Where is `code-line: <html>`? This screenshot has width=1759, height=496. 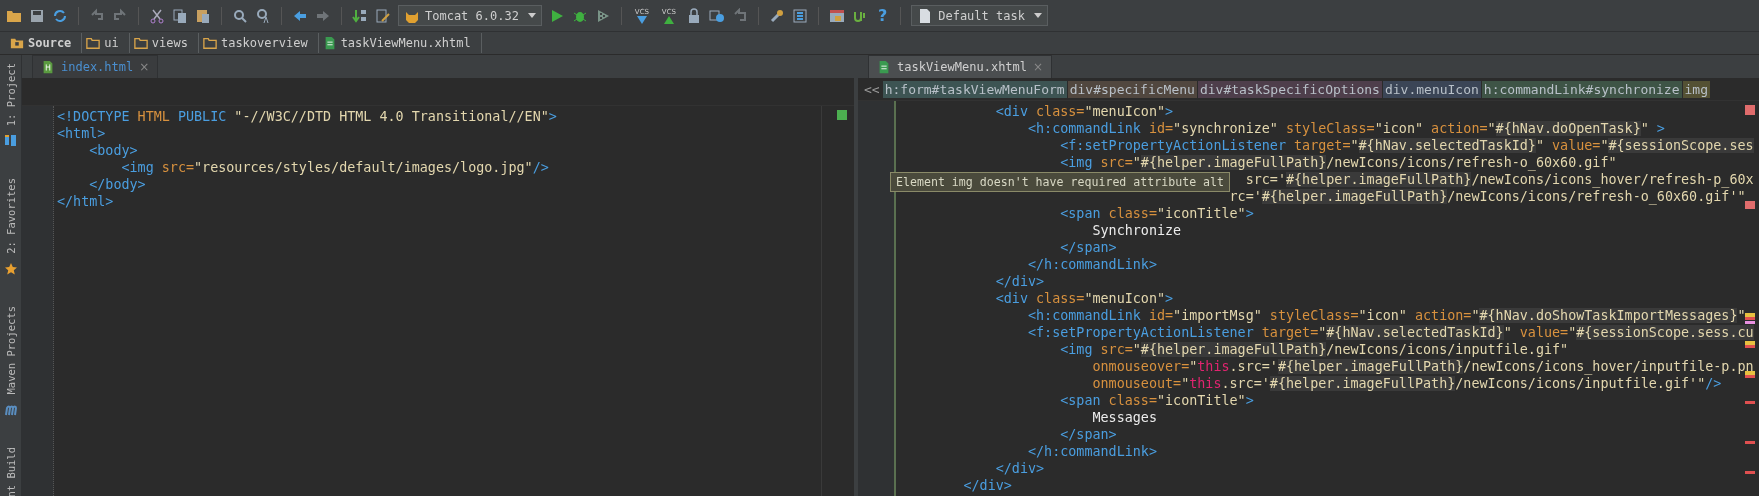 code-line: <html> is located at coordinates (81, 133).